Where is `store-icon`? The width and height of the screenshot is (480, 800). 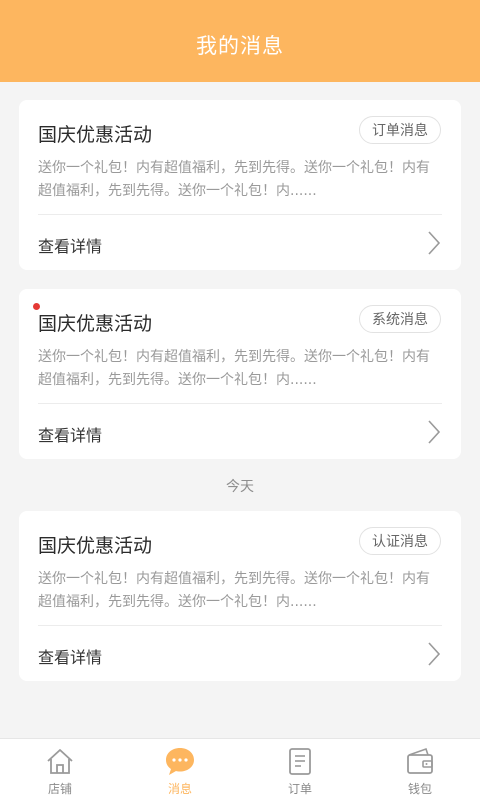
store-icon is located at coordinates (60, 761).